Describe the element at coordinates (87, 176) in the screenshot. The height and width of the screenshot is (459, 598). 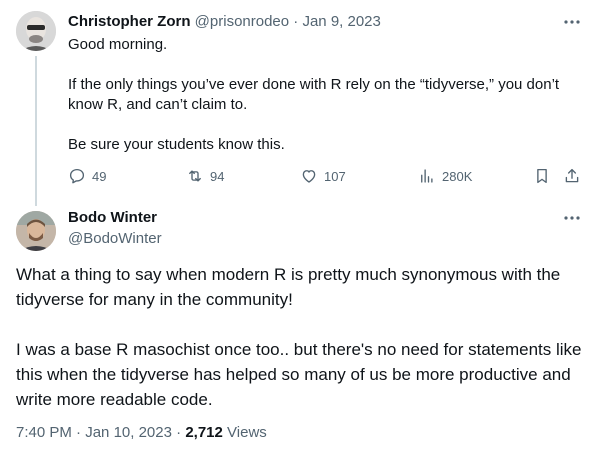
I see `reply-button: 49` at that location.